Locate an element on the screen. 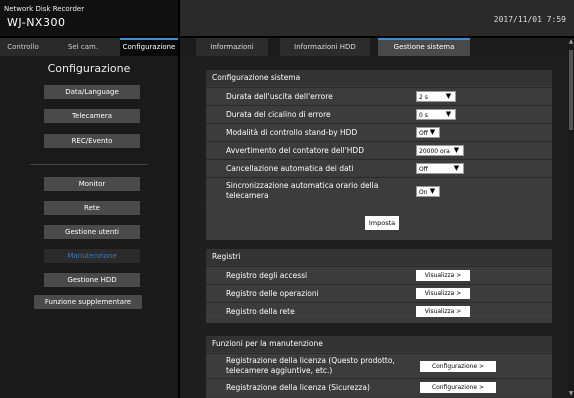 The image size is (574, 398). menu-gestione-hdd: Gestione HDD is located at coordinates (92, 280).